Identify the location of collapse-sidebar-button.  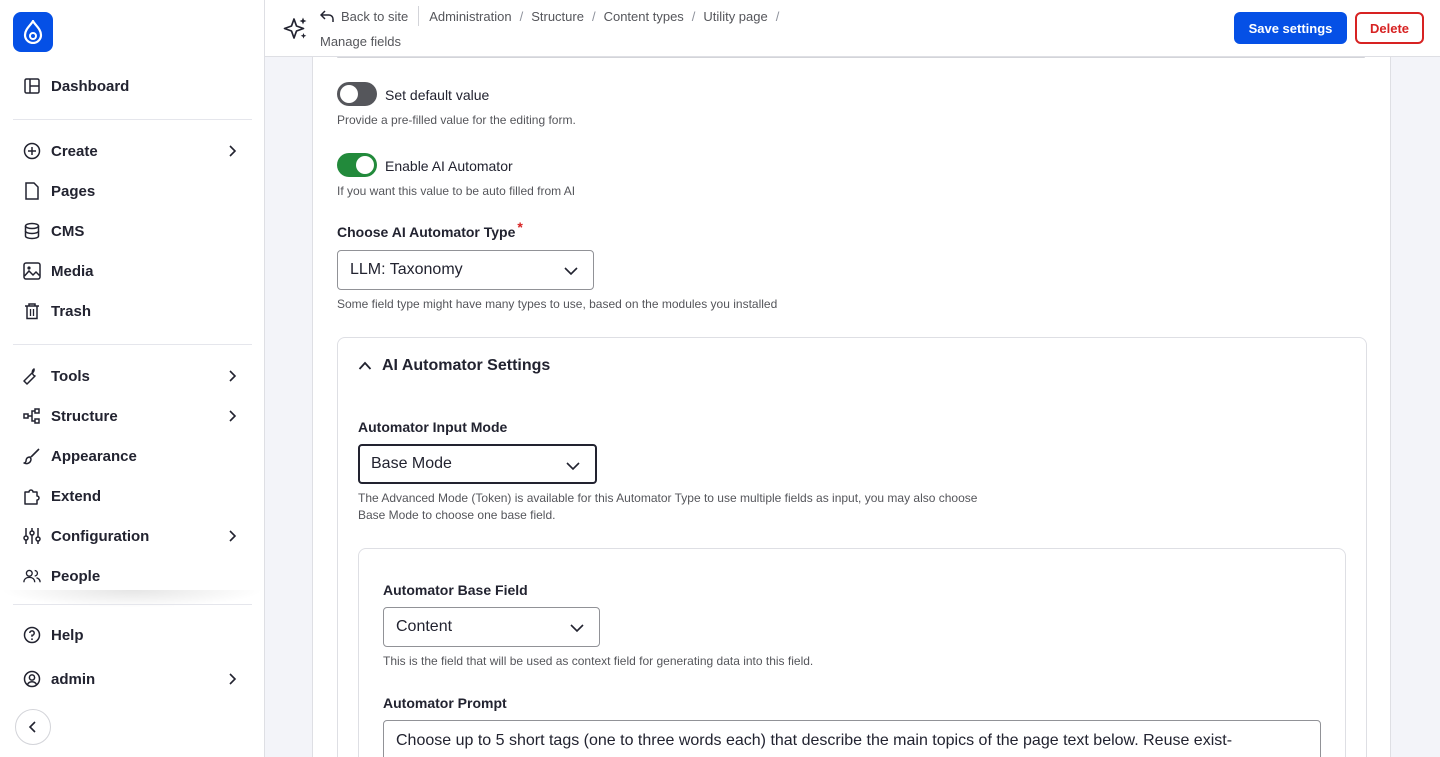
(33, 727).